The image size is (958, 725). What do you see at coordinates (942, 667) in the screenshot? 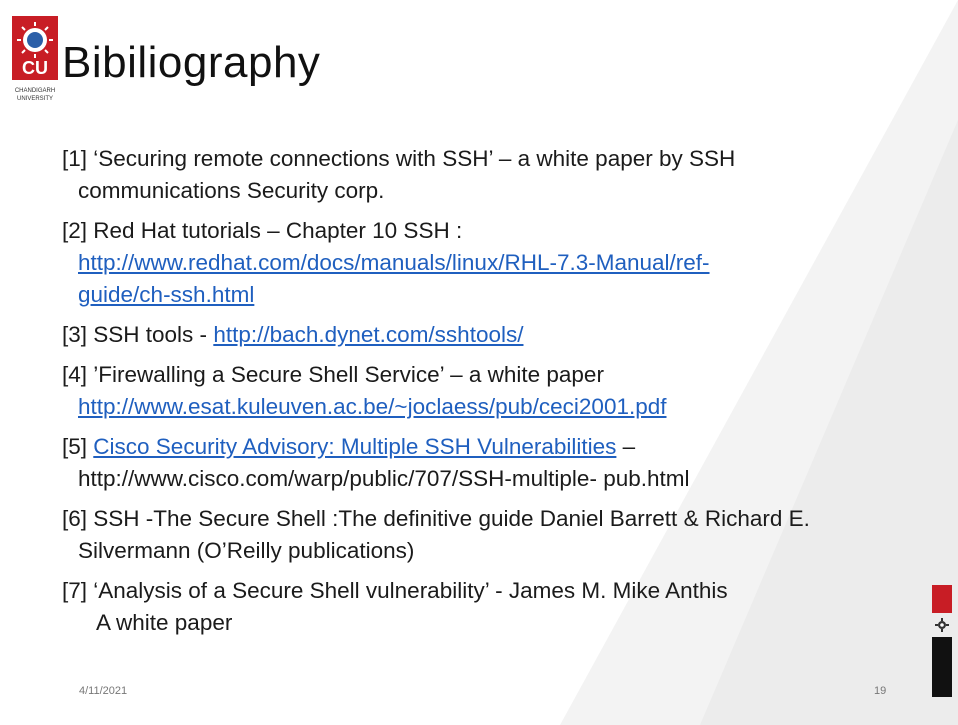
I see `black-bar` at bounding box center [942, 667].